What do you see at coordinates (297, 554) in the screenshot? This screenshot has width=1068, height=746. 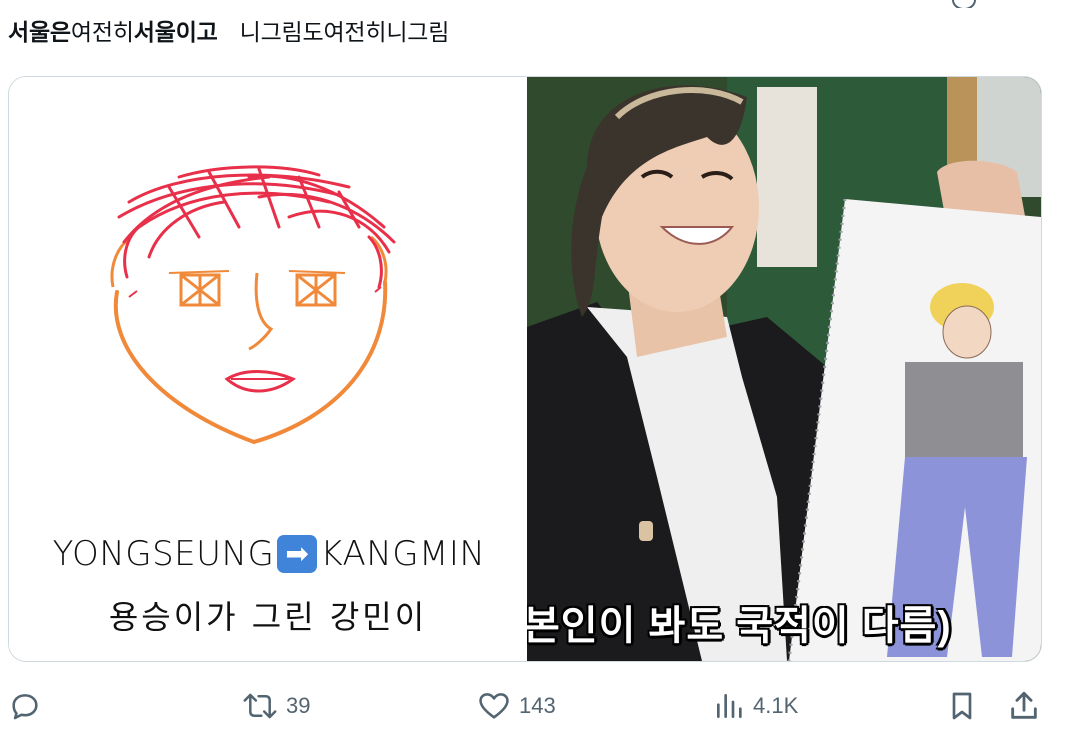 I see `arrow-right-icon: ➡` at bounding box center [297, 554].